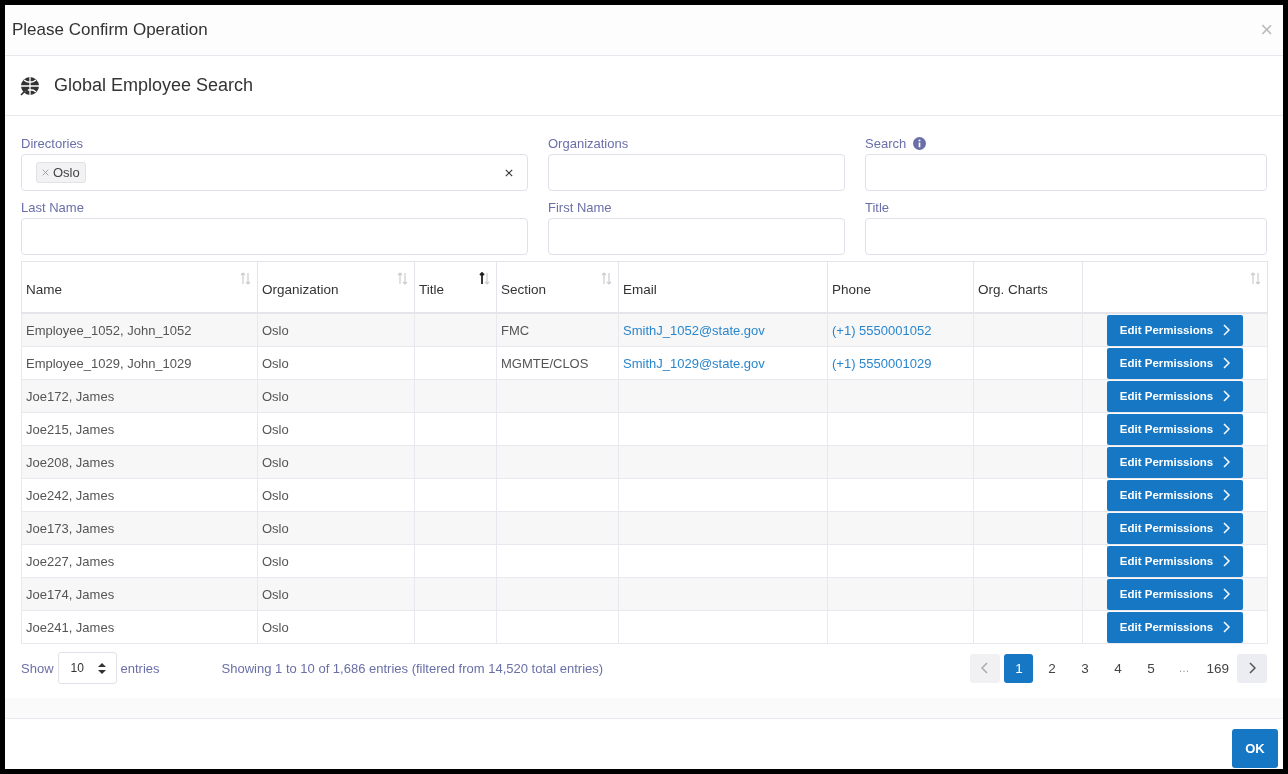 The width and height of the screenshot is (1288, 774). What do you see at coordinates (1151, 668) in the screenshot?
I see `page-button: 5` at bounding box center [1151, 668].